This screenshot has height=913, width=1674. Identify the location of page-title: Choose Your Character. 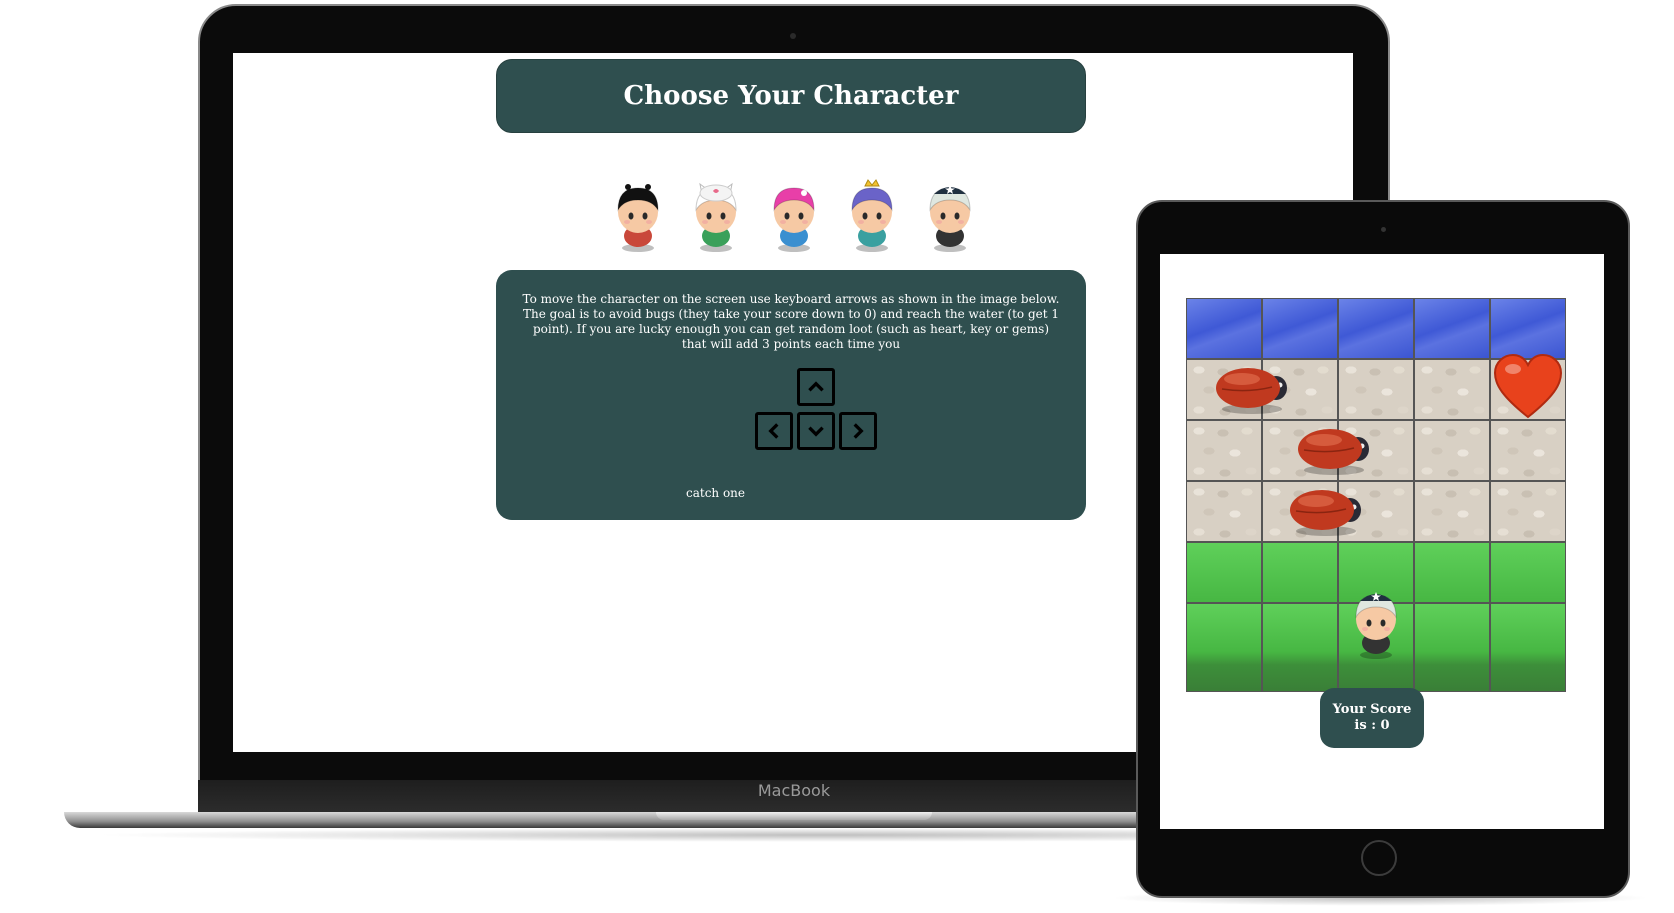
(791, 96).